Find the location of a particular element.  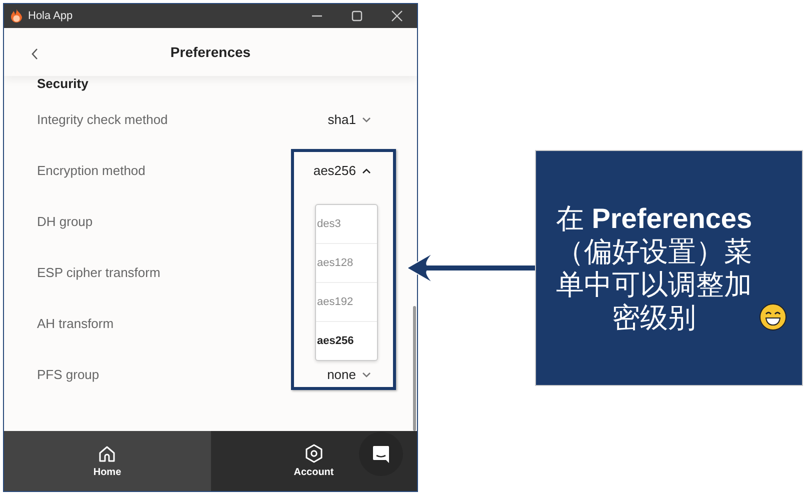

dropdown-option: des3 is located at coordinates (346, 224).